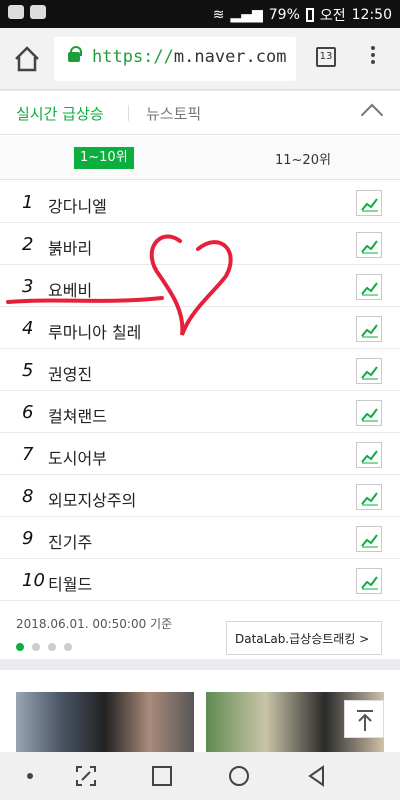  I want to click on segment-11-20: 11~20위, so click(303, 158).